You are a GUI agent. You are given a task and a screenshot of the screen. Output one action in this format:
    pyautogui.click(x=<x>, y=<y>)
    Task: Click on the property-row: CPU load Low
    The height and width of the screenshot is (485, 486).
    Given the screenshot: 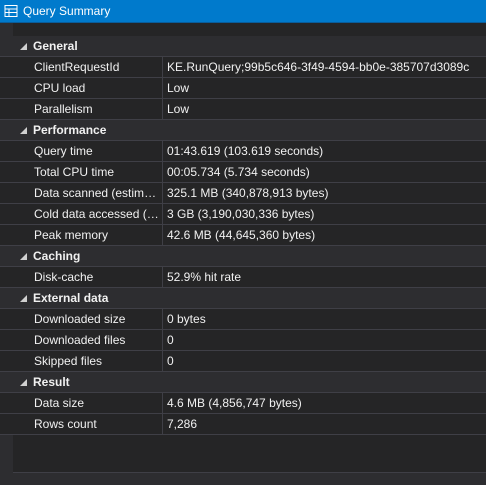 What is the action you would take?
    pyautogui.click(x=243, y=88)
    